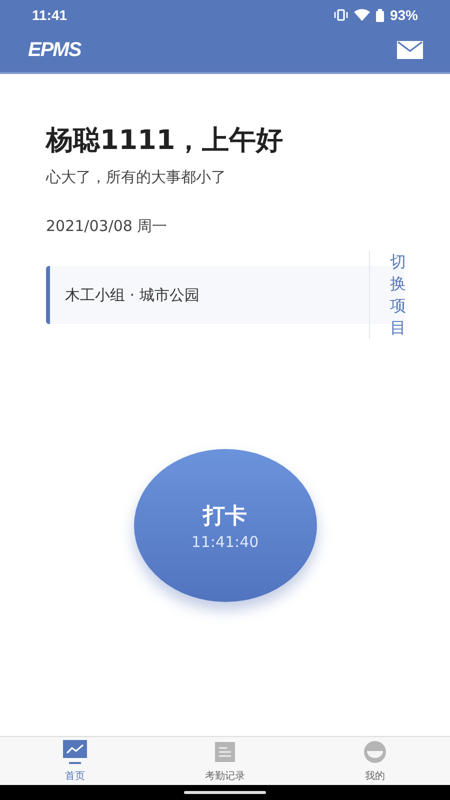 This screenshot has width=450, height=800. I want to click on battery-percent: 93%, so click(404, 15).